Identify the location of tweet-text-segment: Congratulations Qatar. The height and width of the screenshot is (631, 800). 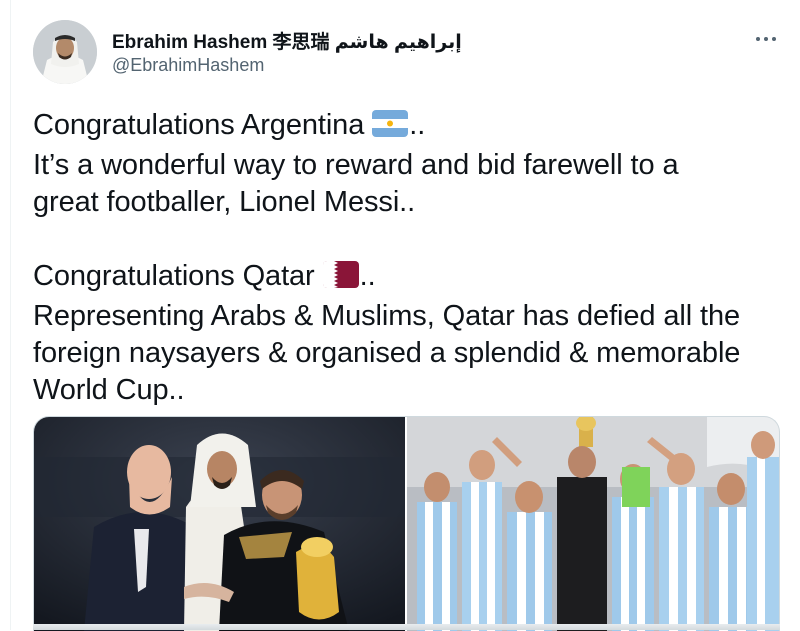
(174, 276).